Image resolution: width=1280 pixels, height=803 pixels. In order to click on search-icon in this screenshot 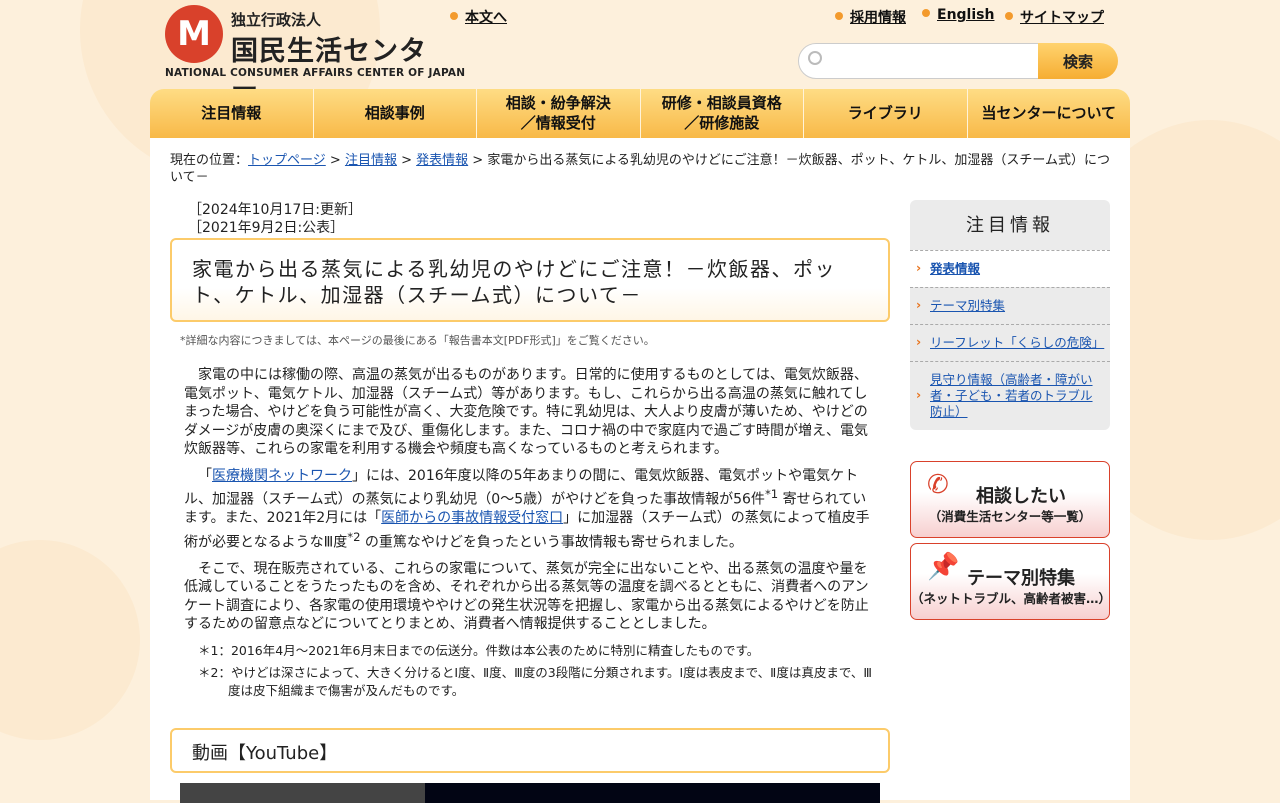, I will do `click(815, 58)`.